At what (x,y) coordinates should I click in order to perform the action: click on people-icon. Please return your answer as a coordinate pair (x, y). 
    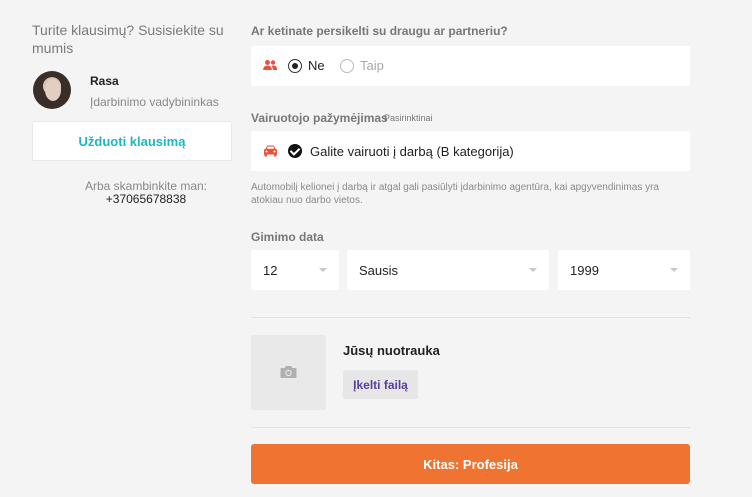
    Looking at the image, I should click on (270, 65).